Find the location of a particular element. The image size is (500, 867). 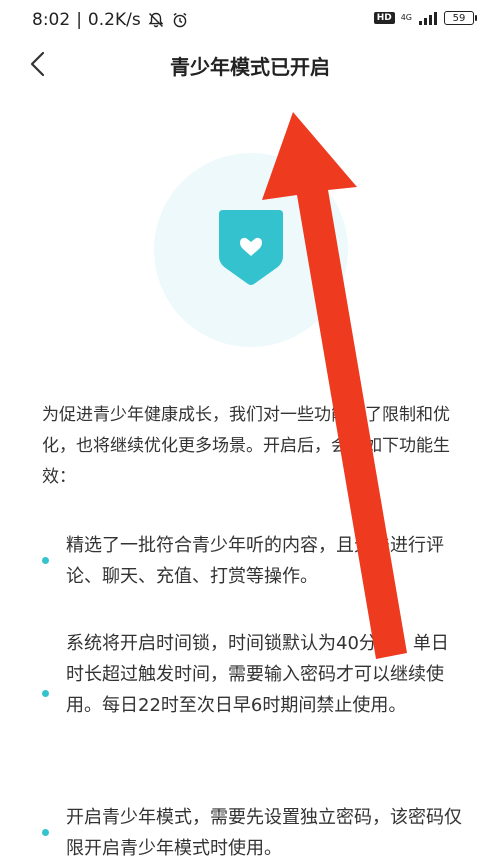

status-left: 8:02 | 0.2K/s is located at coordinates (110, 20).